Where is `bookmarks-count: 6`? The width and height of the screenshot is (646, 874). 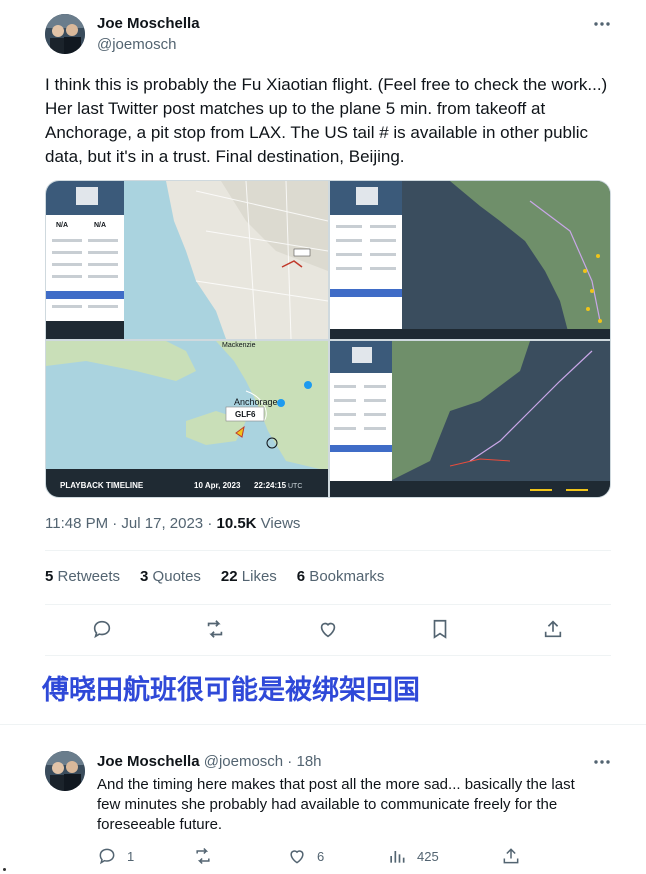
bookmarks-count: 6 is located at coordinates (301, 576).